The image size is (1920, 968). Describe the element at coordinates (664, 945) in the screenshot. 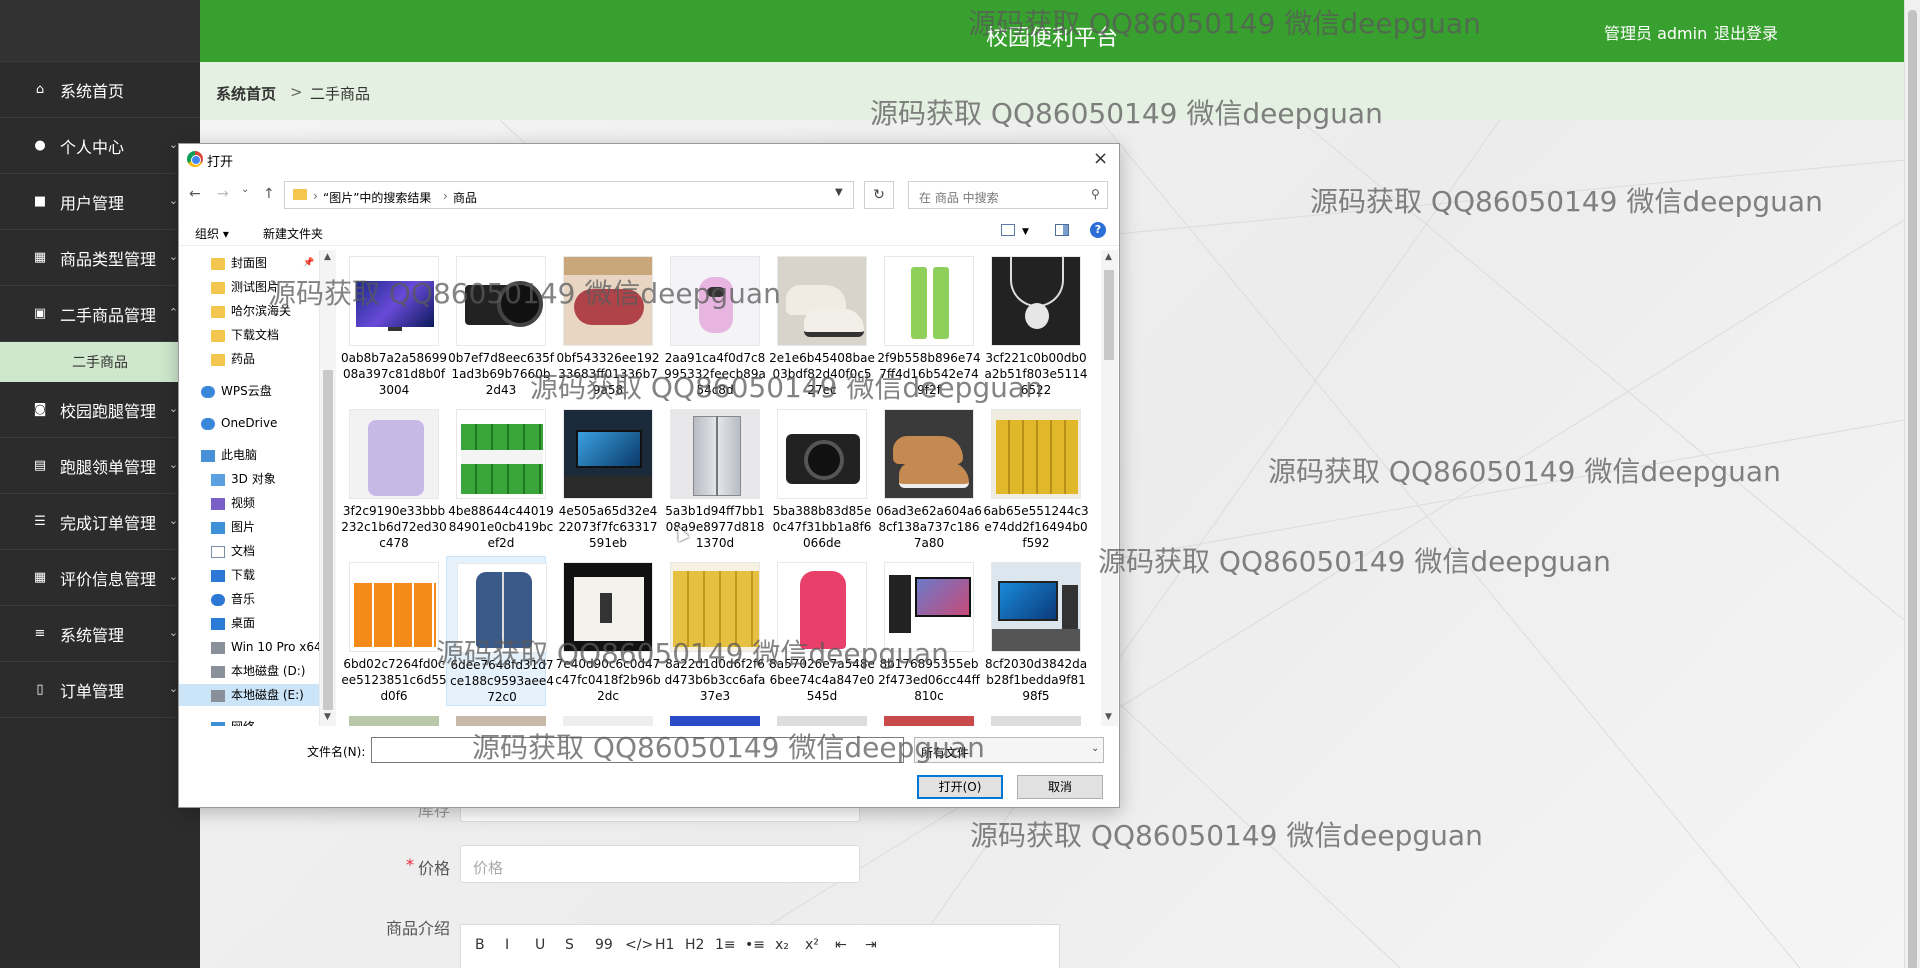

I see `editor-tool: H1` at that location.